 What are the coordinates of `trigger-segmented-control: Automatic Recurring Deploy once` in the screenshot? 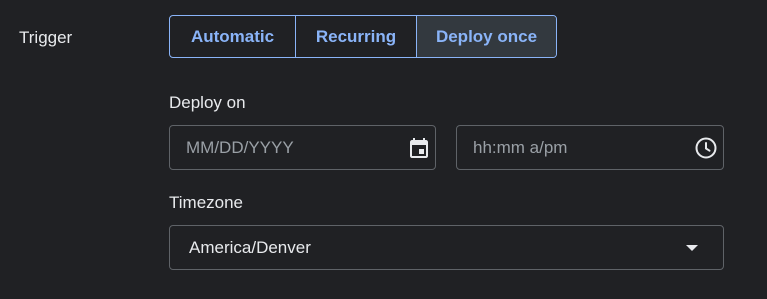 It's located at (363, 36).